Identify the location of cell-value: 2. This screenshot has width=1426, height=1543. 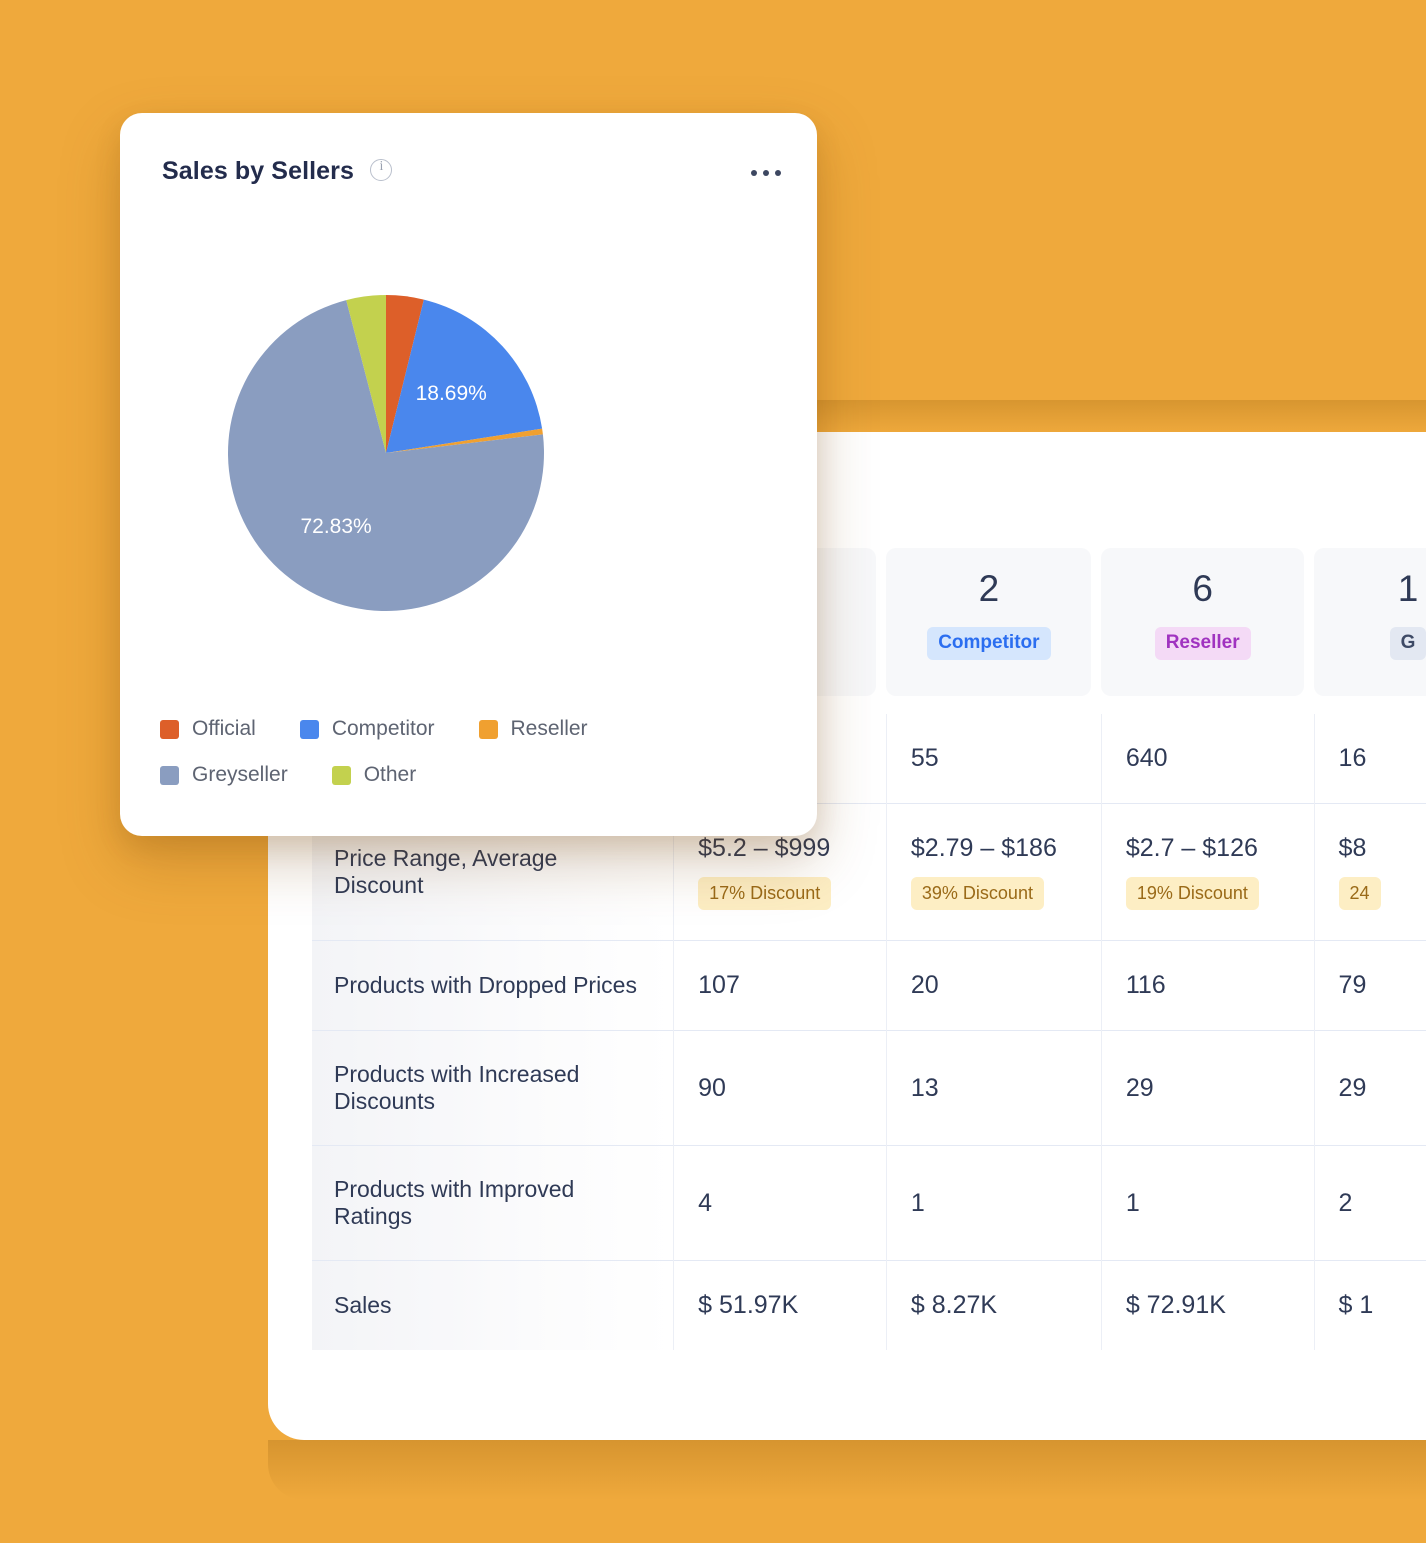
(1369, 1203).